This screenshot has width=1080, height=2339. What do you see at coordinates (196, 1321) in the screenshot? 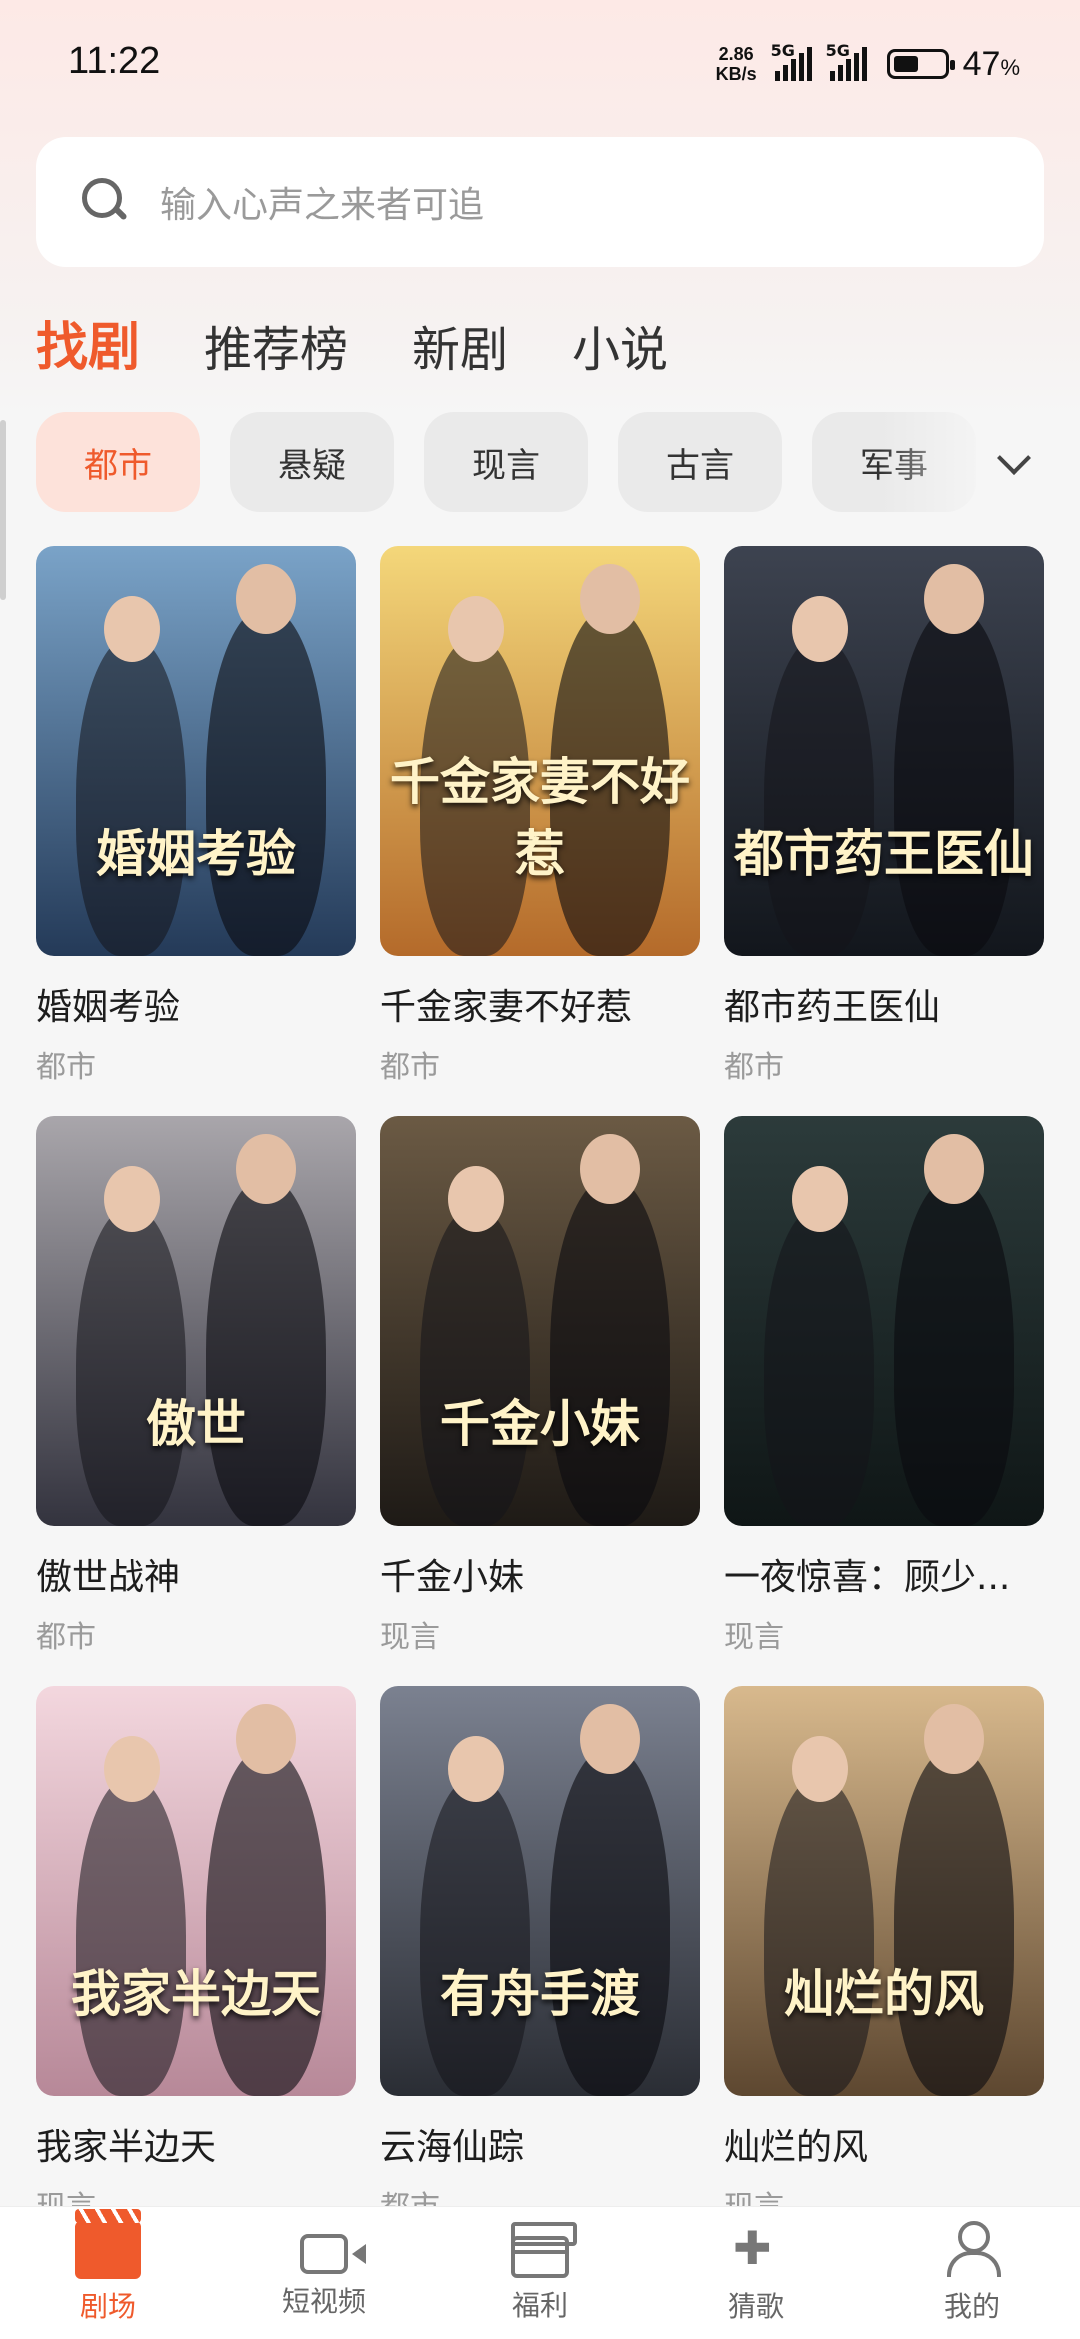
I see `poster-image: 傲世` at bounding box center [196, 1321].